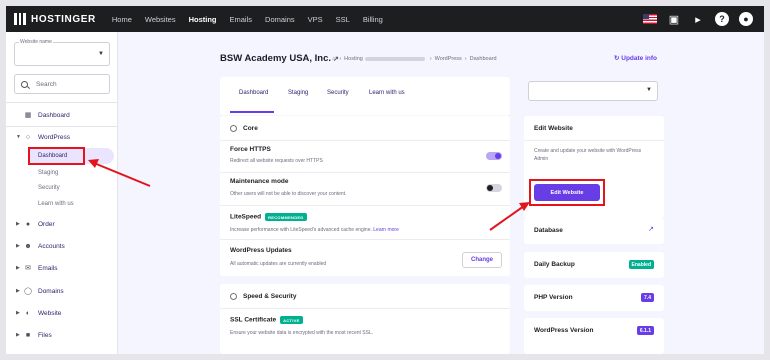 The image size is (770, 360). Describe the element at coordinates (36, 42) in the screenshot. I see `website-name-label: Website name` at that location.